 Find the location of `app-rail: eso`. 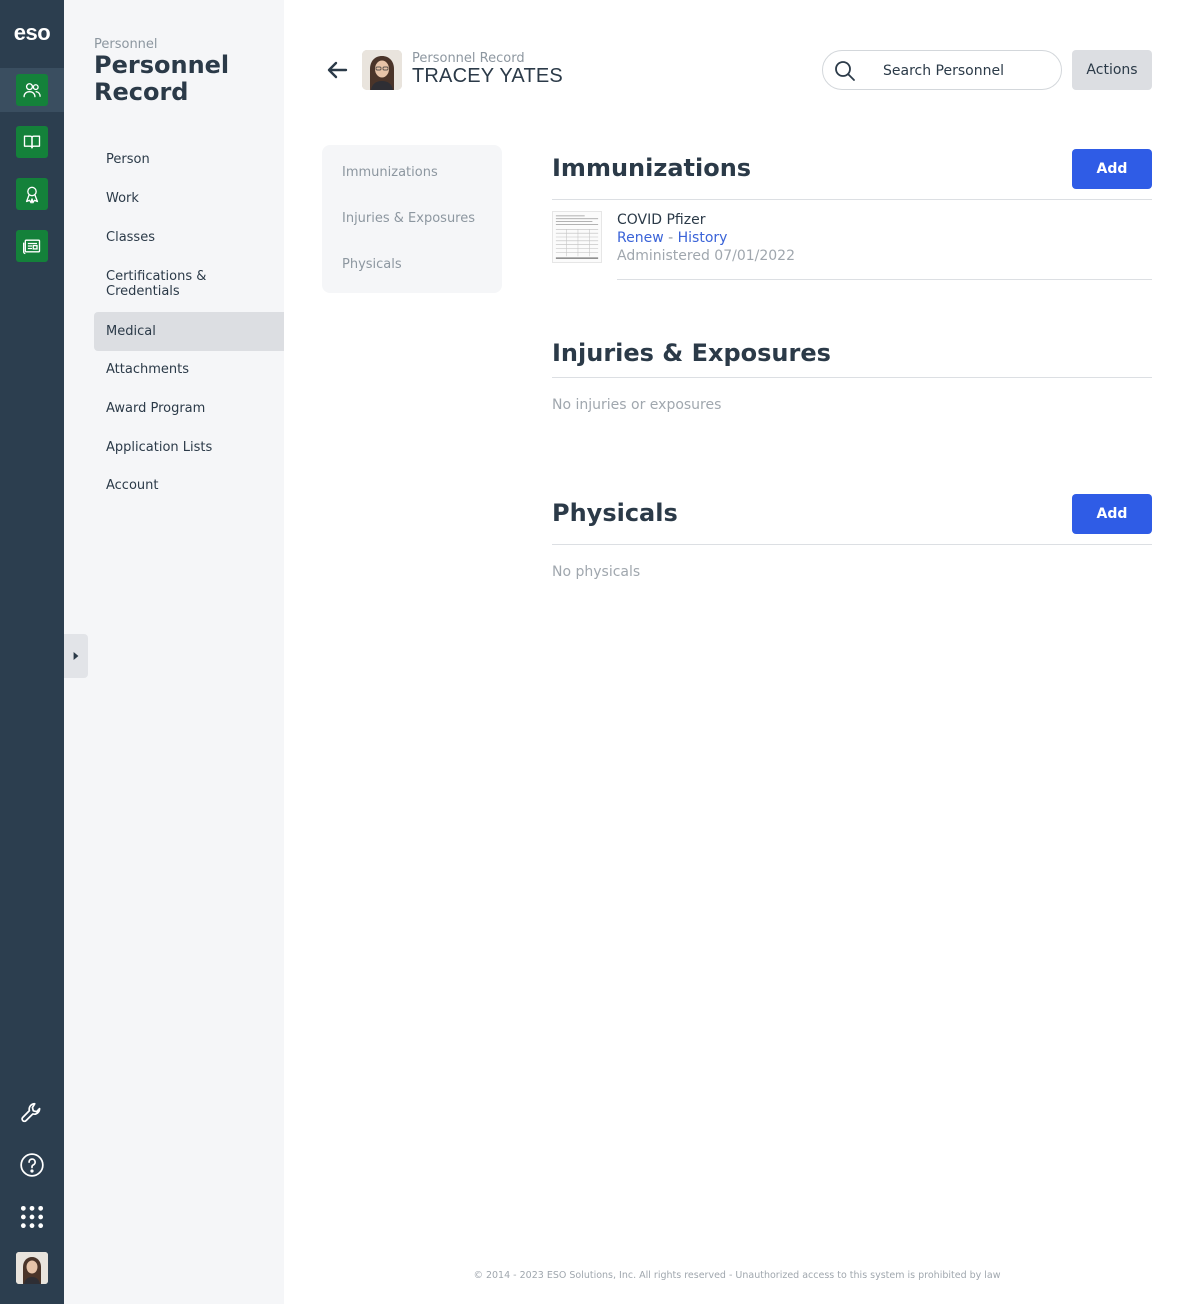

app-rail: eso is located at coordinates (32, 652).